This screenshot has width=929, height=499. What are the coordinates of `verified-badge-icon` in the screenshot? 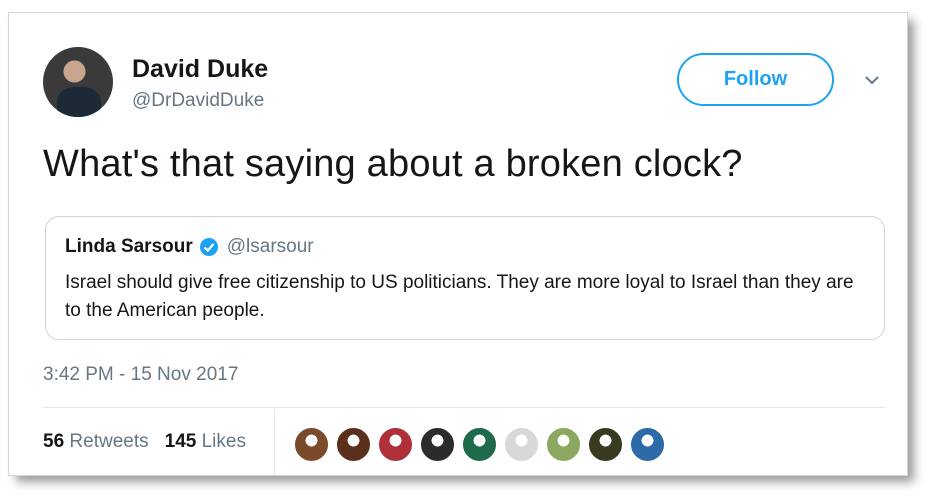 It's located at (208, 247).